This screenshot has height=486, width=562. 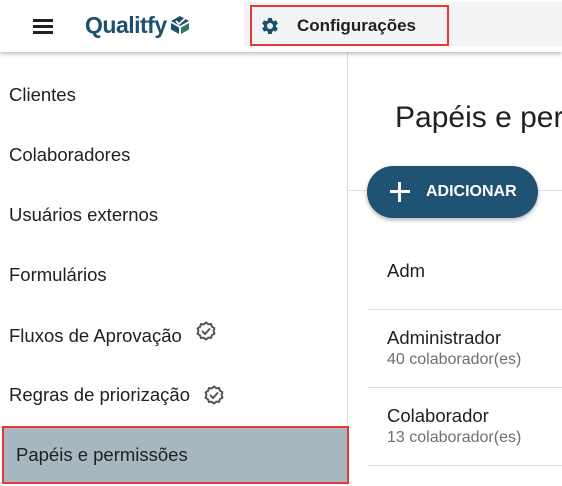 What do you see at coordinates (400, 192) in the screenshot?
I see `plus-icon` at bounding box center [400, 192].